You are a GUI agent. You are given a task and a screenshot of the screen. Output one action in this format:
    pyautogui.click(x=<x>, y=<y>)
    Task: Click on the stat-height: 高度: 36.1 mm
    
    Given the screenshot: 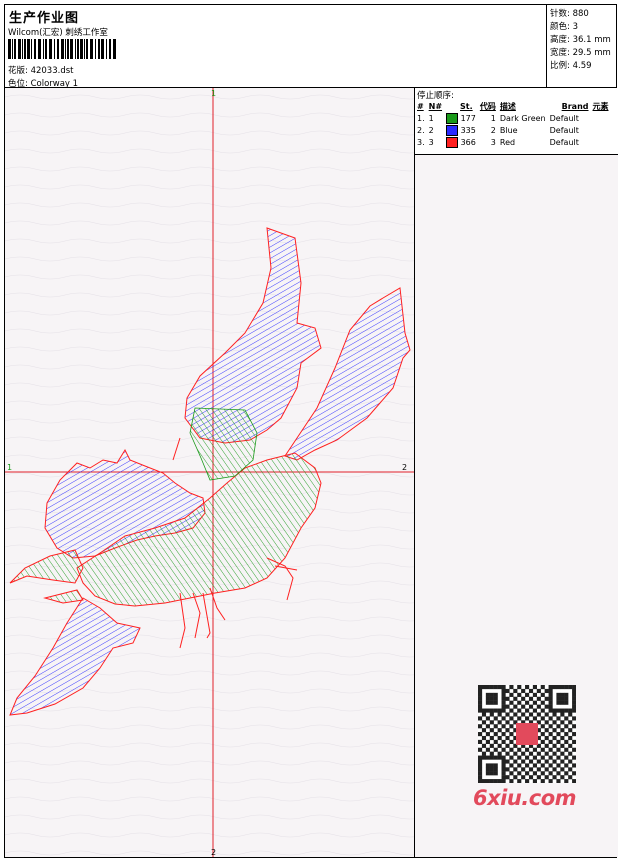 What is the action you would take?
    pyautogui.click(x=580, y=40)
    